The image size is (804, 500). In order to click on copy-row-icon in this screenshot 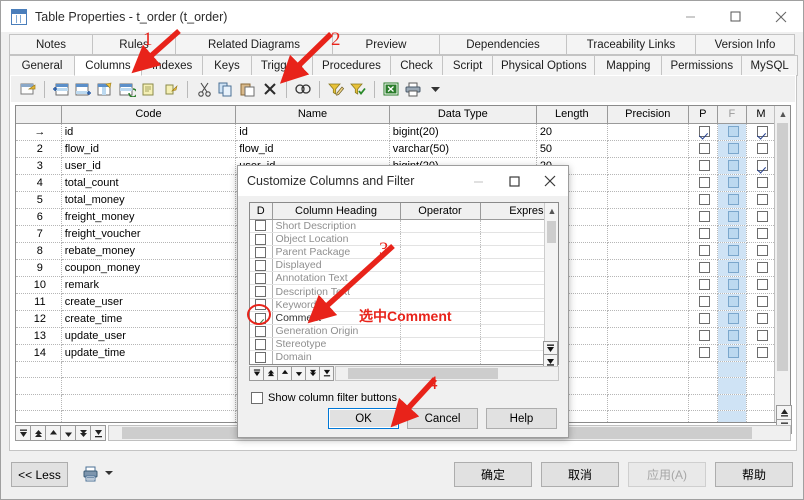, I will do `click(149, 89)`.